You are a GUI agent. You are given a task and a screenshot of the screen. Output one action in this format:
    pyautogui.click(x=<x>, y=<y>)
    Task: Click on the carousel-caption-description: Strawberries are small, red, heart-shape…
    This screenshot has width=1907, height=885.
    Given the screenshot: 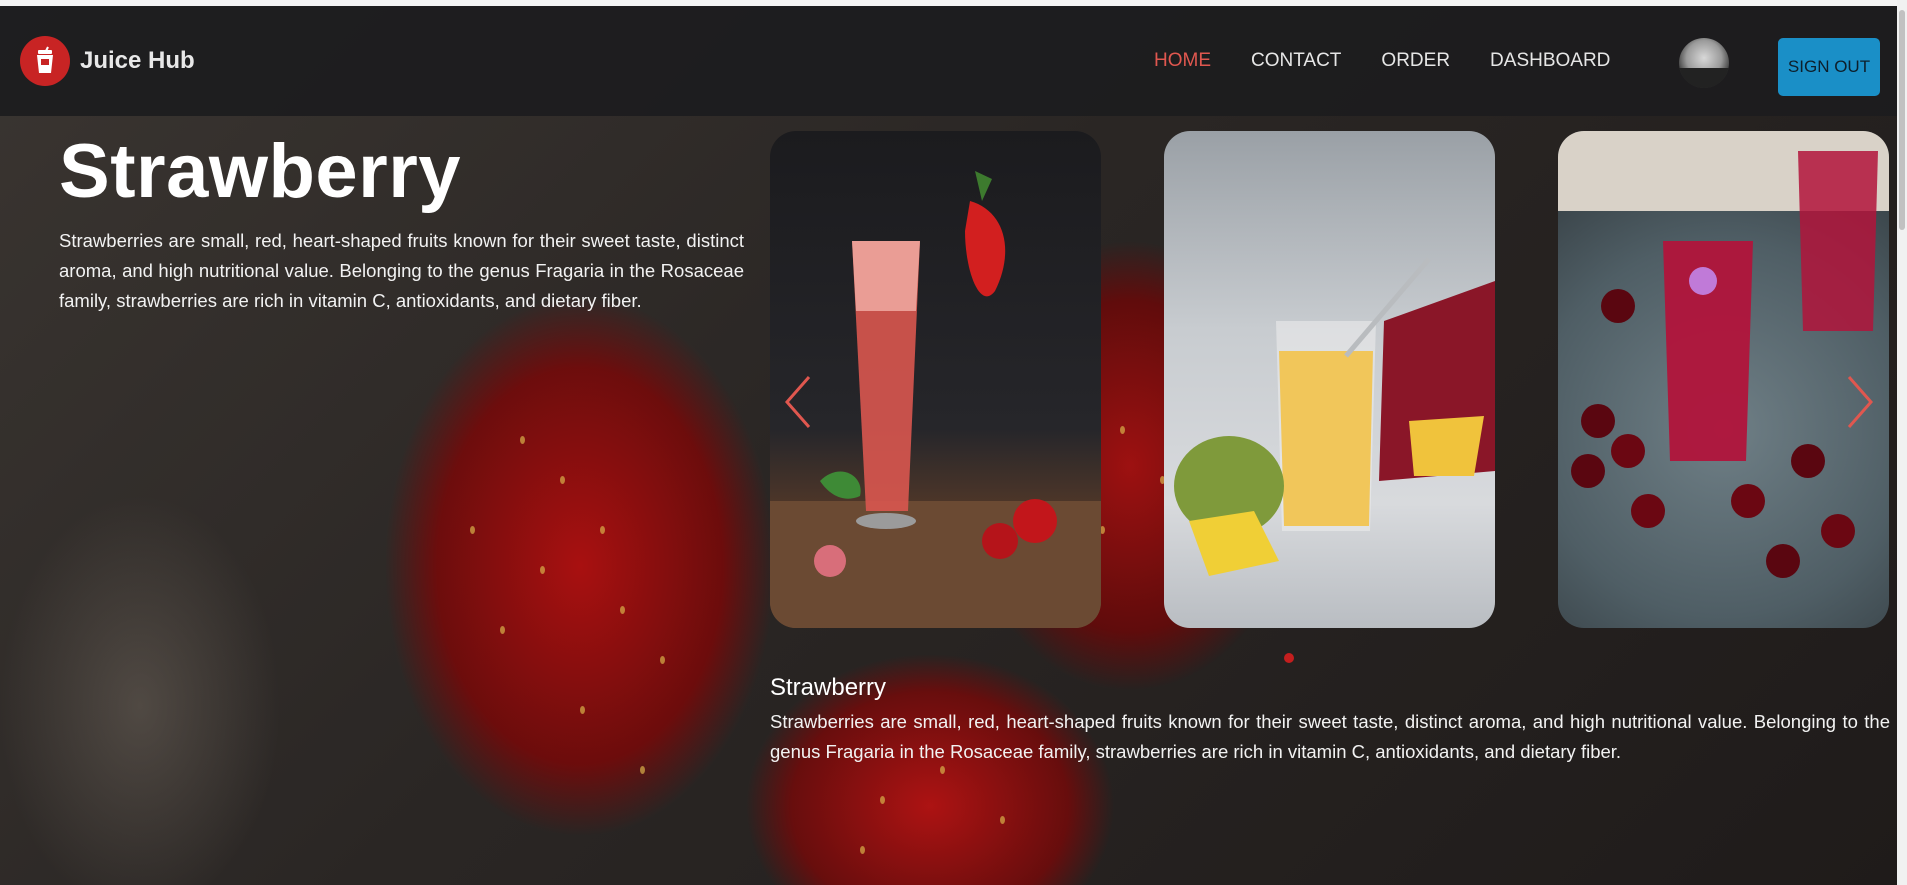 What is the action you would take?
    pyautogui.click(x=1330, y=736)
    